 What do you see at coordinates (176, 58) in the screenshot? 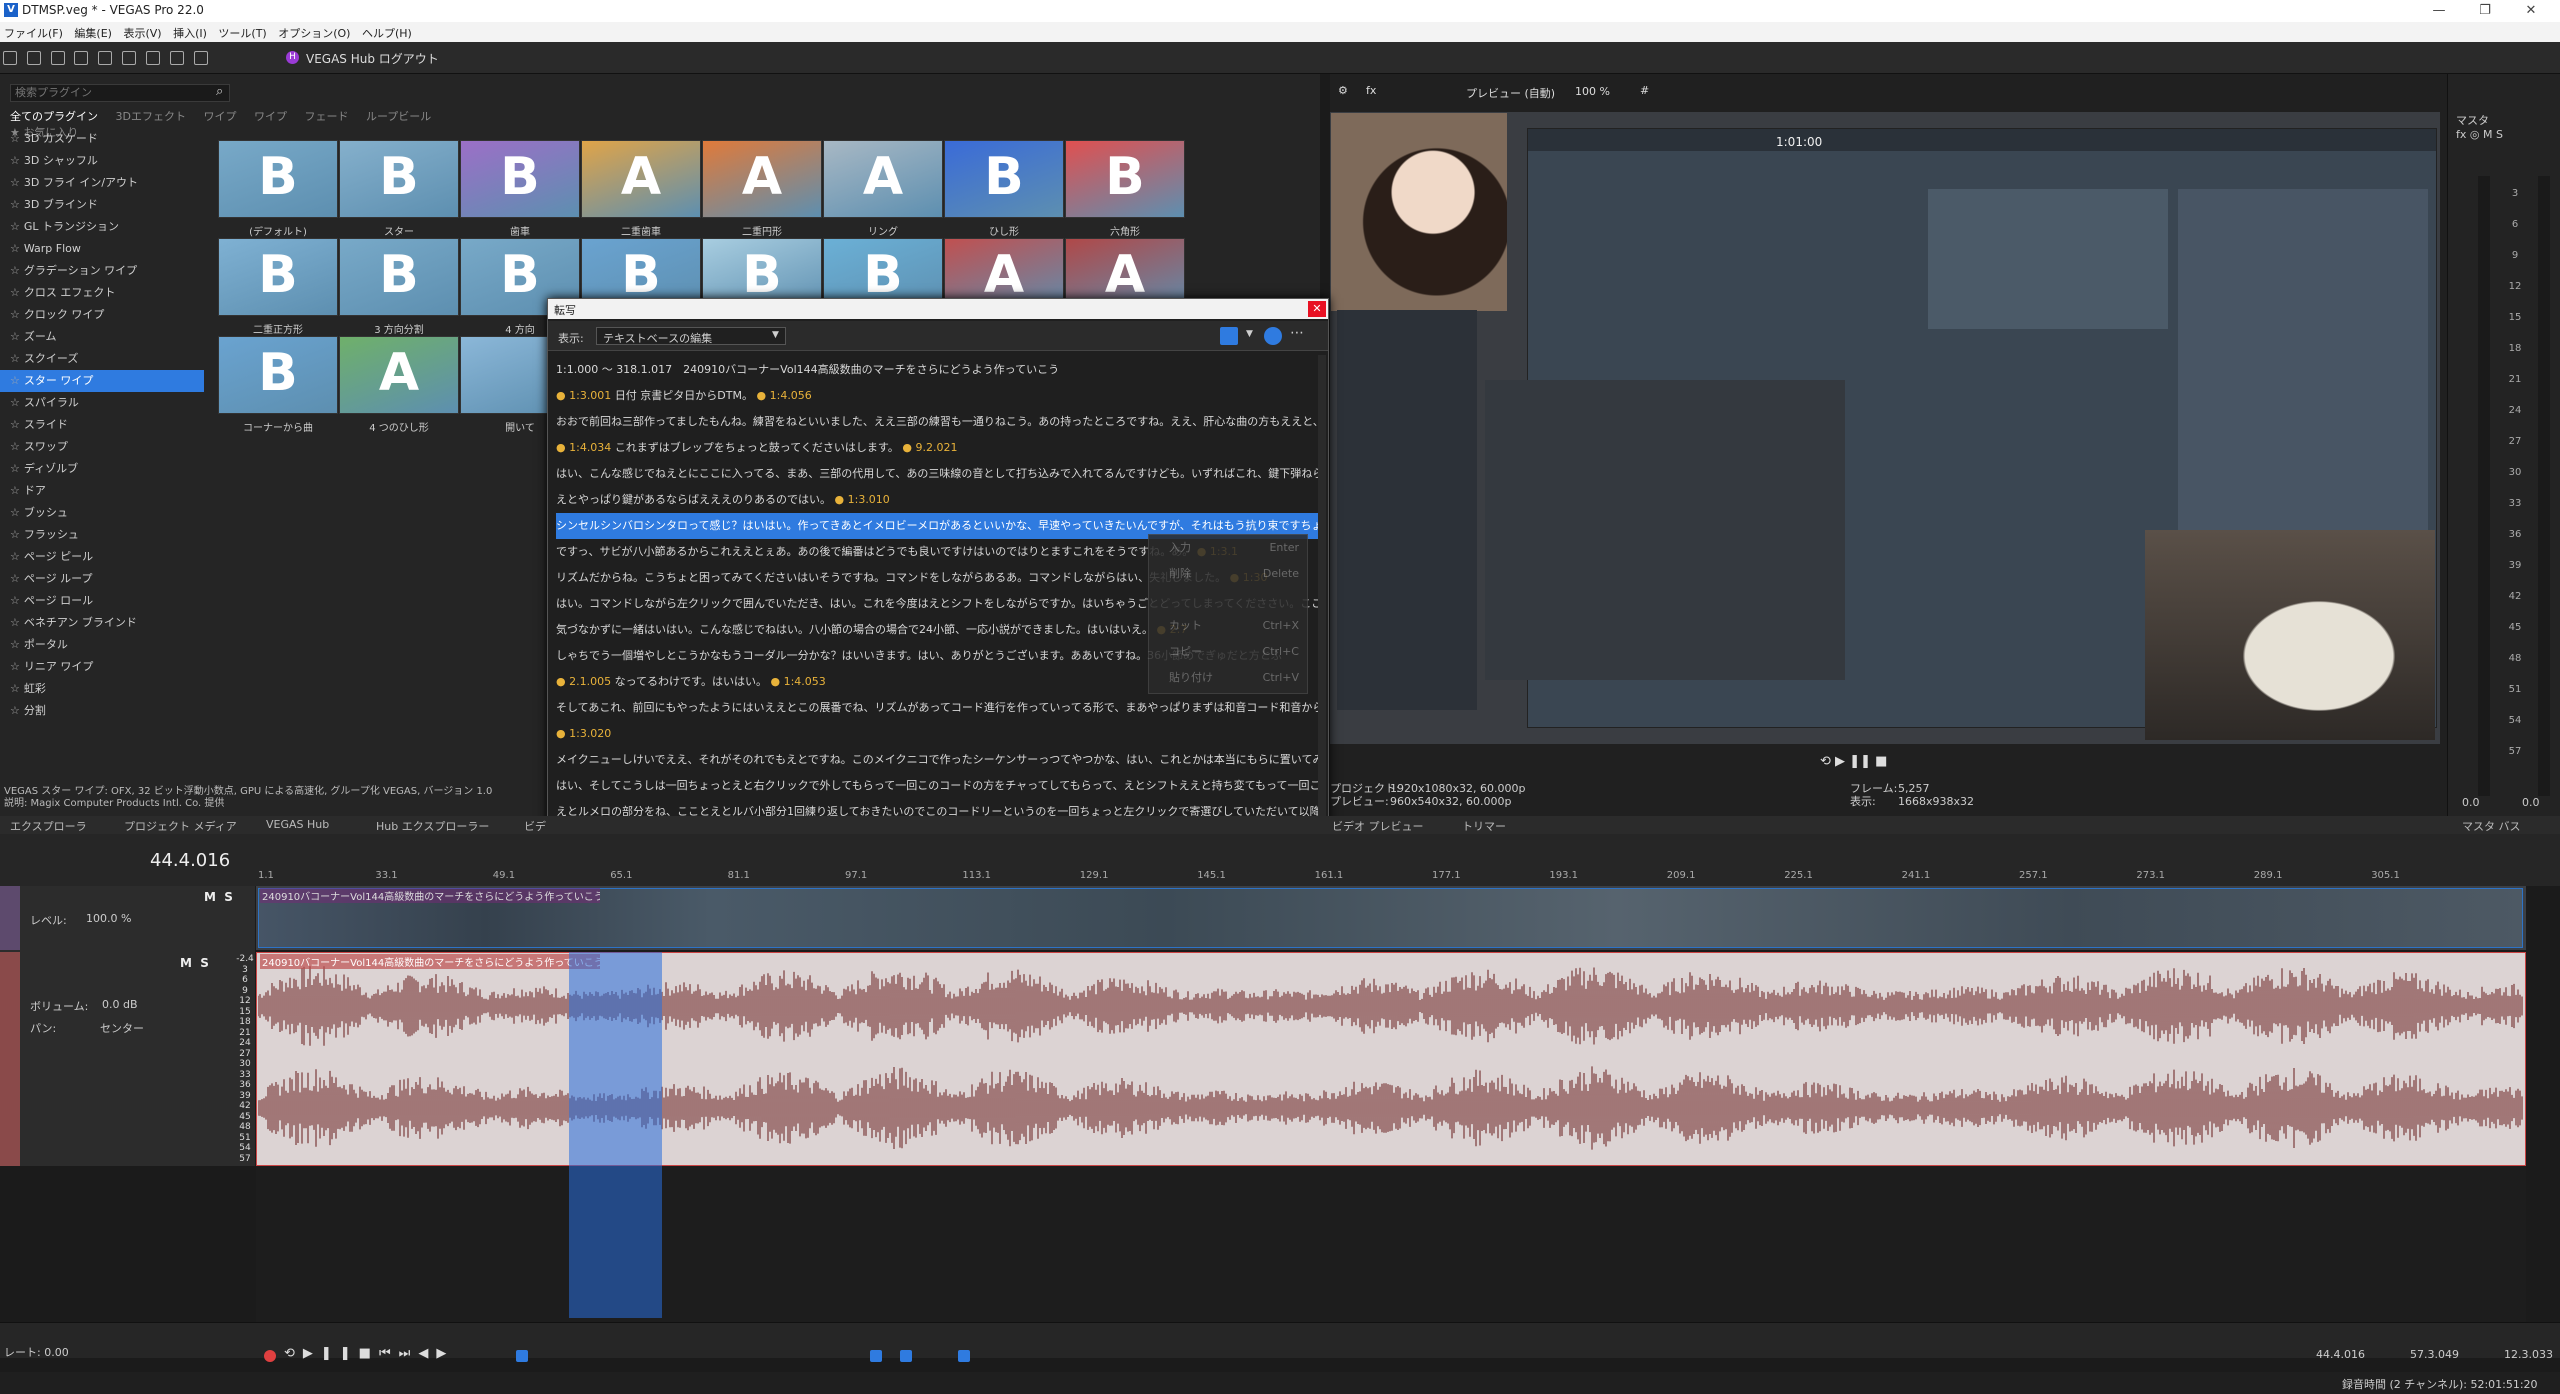
I see `undo-icon` at bounding box center [176, 58].